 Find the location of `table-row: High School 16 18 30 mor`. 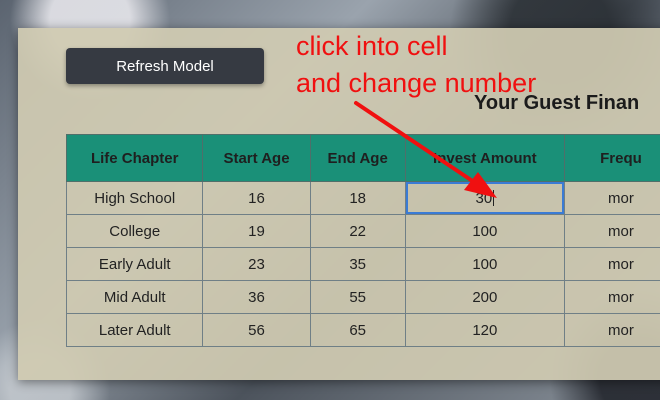

table-row: High School 16 18 30 mor is located at coordinates (362, 198).